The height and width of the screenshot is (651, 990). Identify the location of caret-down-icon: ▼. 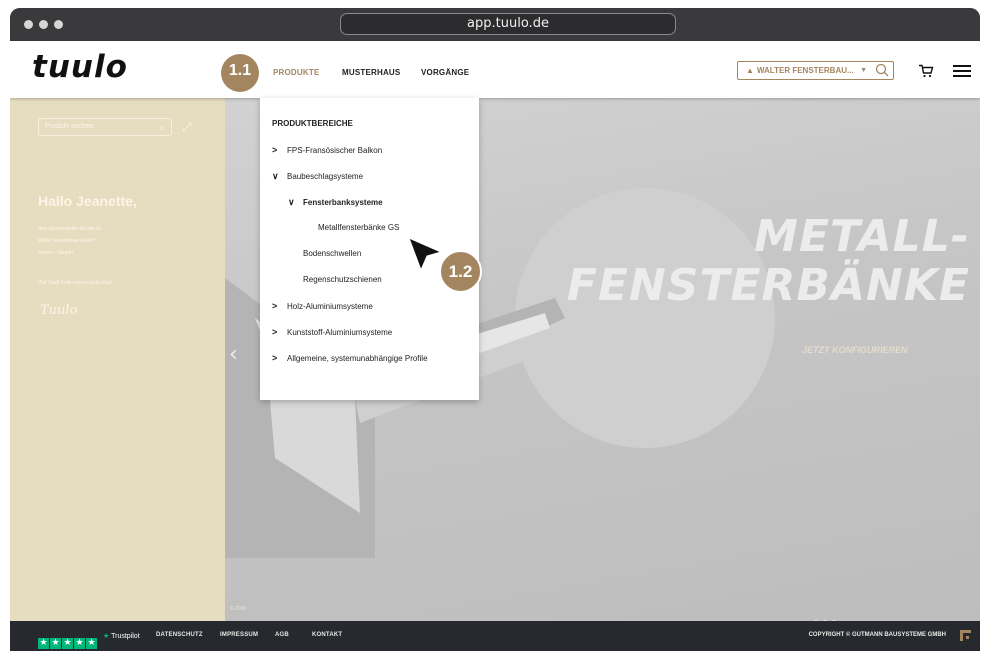
(863, 70).